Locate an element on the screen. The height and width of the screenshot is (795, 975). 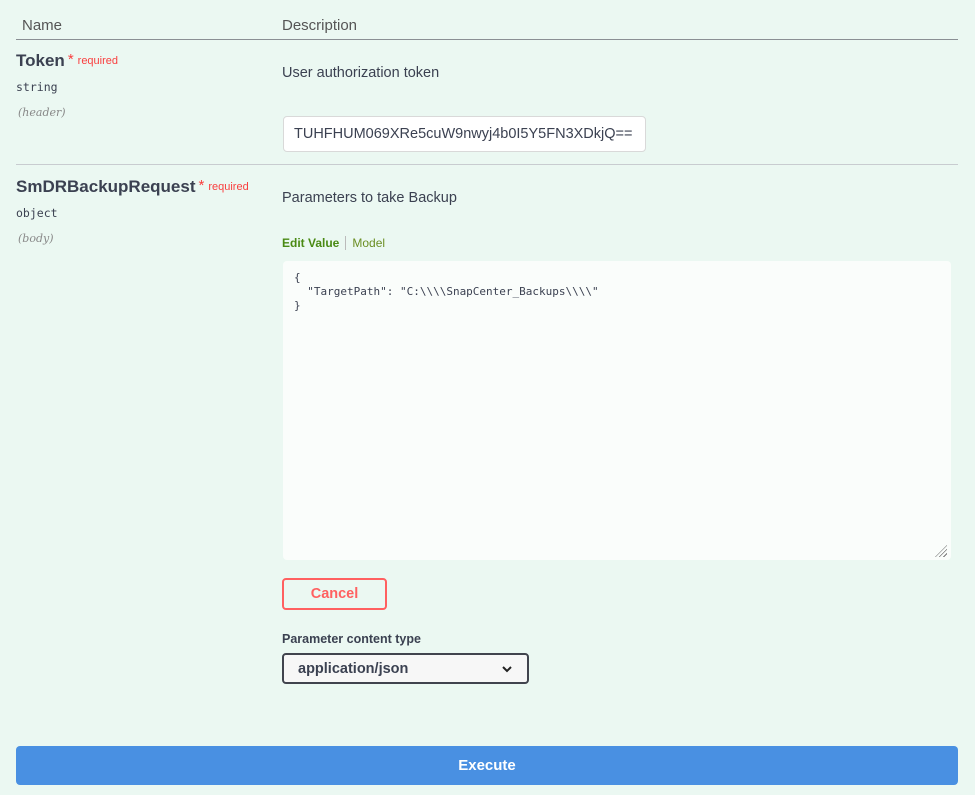
column-header-name: Name is located at coordinates (42, 25).